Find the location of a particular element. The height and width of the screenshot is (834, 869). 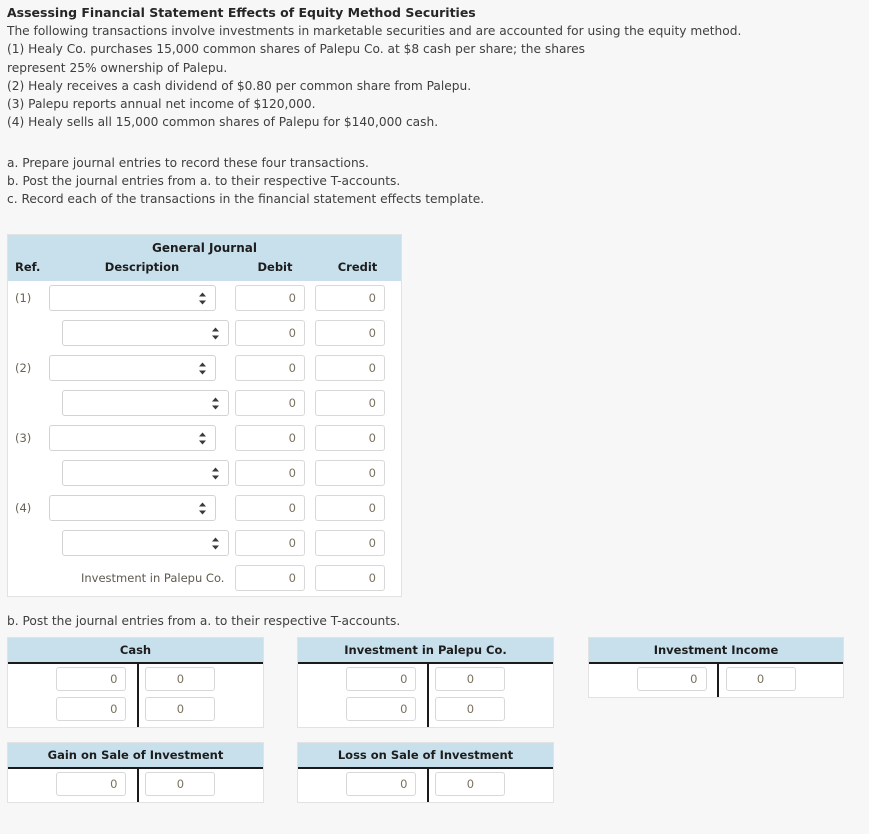

journal-row: (2) is located at coordinates (204, 368).